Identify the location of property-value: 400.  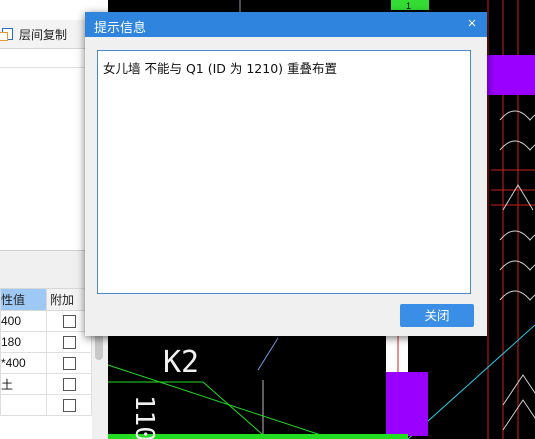
(23, 321).